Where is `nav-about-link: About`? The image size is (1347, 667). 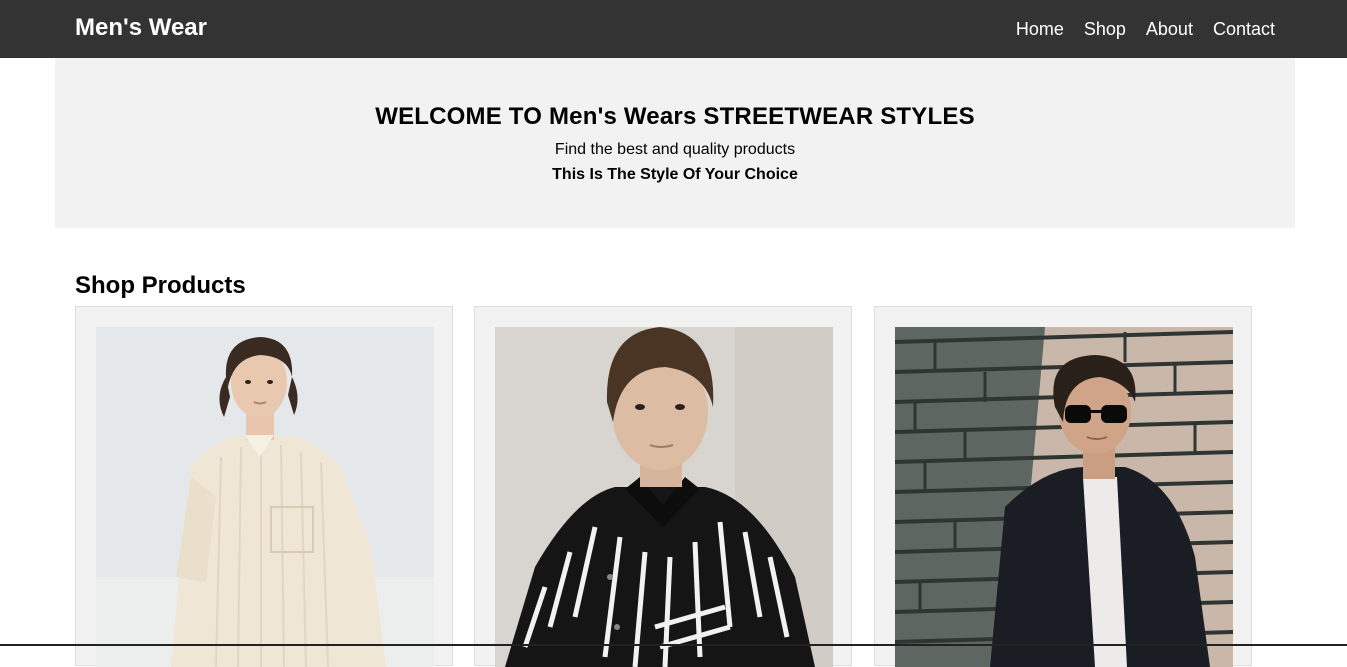 nav-about-link: About is located at coordinates (1169, 29).